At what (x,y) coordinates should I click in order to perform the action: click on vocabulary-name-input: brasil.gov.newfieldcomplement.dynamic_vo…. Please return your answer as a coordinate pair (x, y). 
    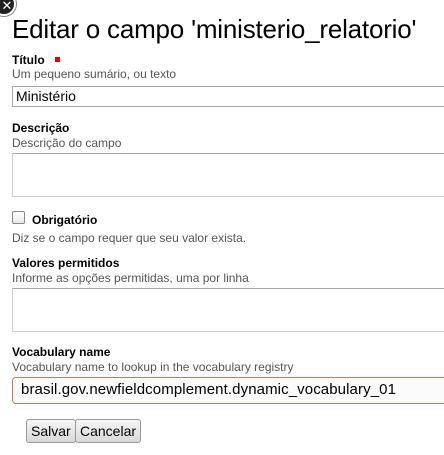
    Looking at the image, I should click on (228, 390).